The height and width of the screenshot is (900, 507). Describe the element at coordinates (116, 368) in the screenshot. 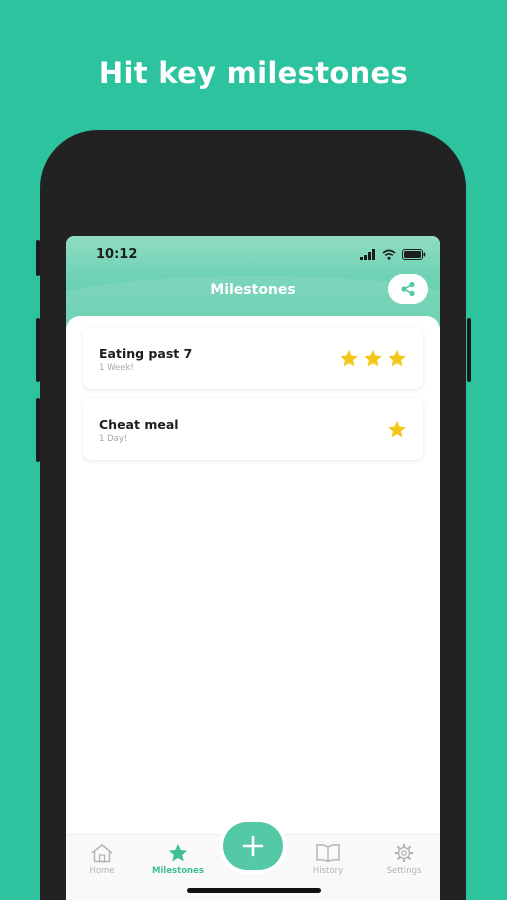

I see `milestone-subtitle: 1 Week!` at that location.